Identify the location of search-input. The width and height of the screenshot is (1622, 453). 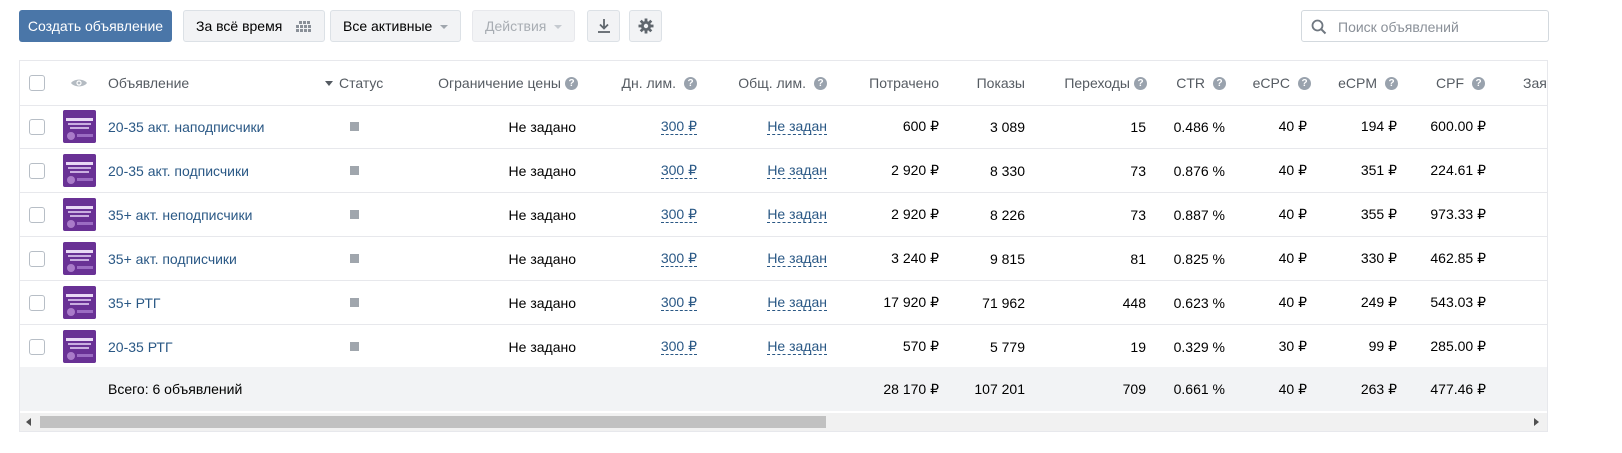
(1438, 27).